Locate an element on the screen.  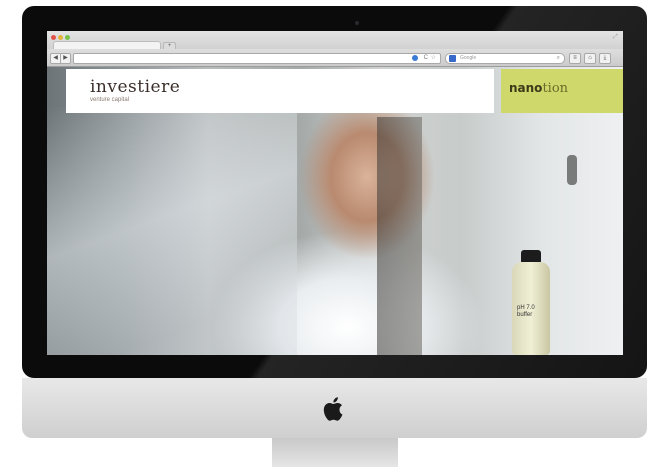
brand-logo: investiere is located at coordinates (135, 87).